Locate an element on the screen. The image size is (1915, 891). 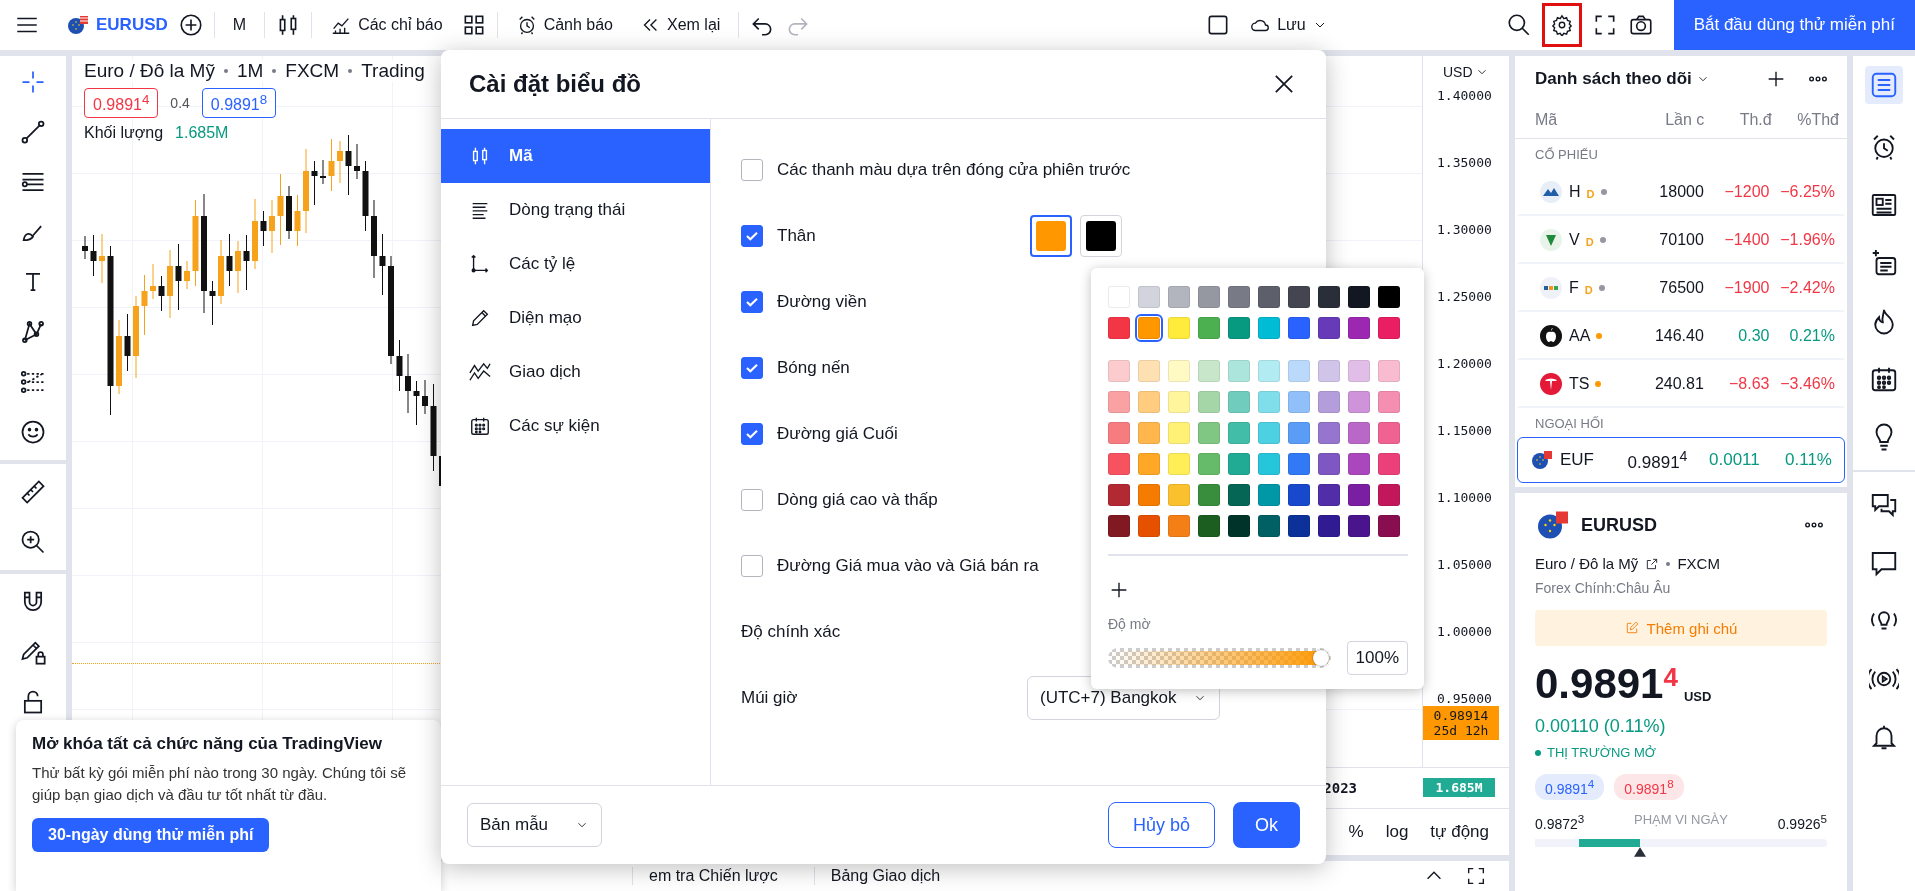
chart-title-part: Euro / Đô la Mỹ is located at coordinates (149, 71).